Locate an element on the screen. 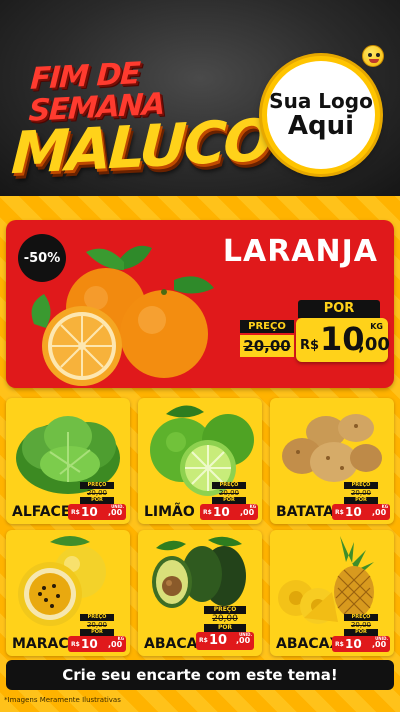 Image resolution: width=400 pixels, height=712 pixels. emoji-icon is located at coordinates (373, 56).